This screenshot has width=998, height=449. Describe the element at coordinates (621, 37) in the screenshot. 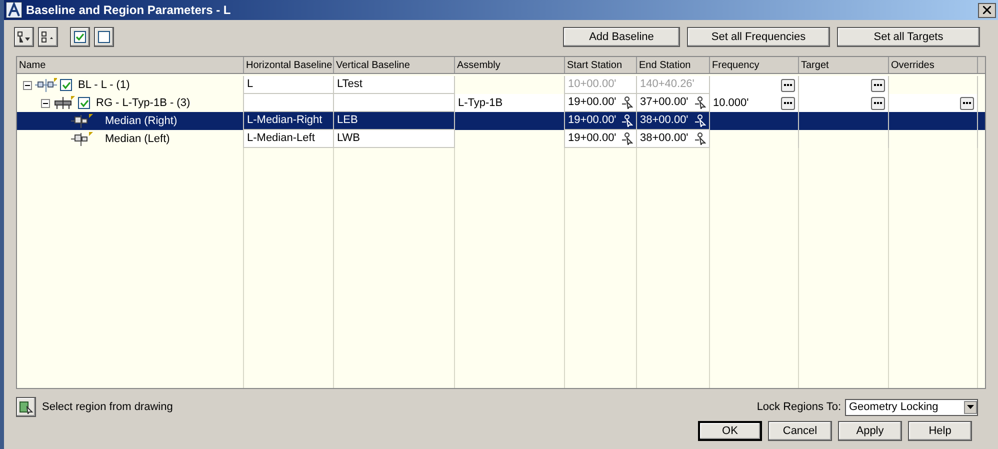

I see `toolbar-button: Add Baseline` at that location.